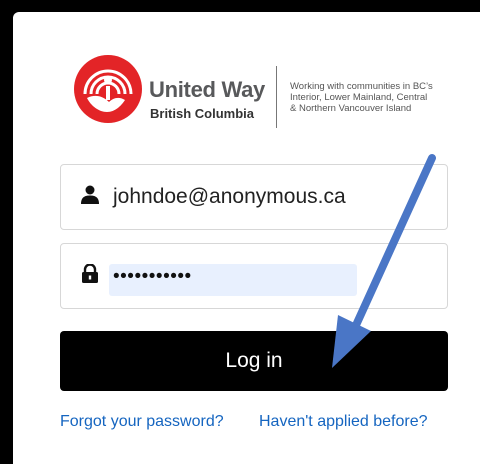 The width and height of the screenshot is (480, 464). What do you see at coordinates (359, 97) in the screenshot?
I see `tagline-line: Interior, Lower Mainland, Central` at bounding box center [359, 97].